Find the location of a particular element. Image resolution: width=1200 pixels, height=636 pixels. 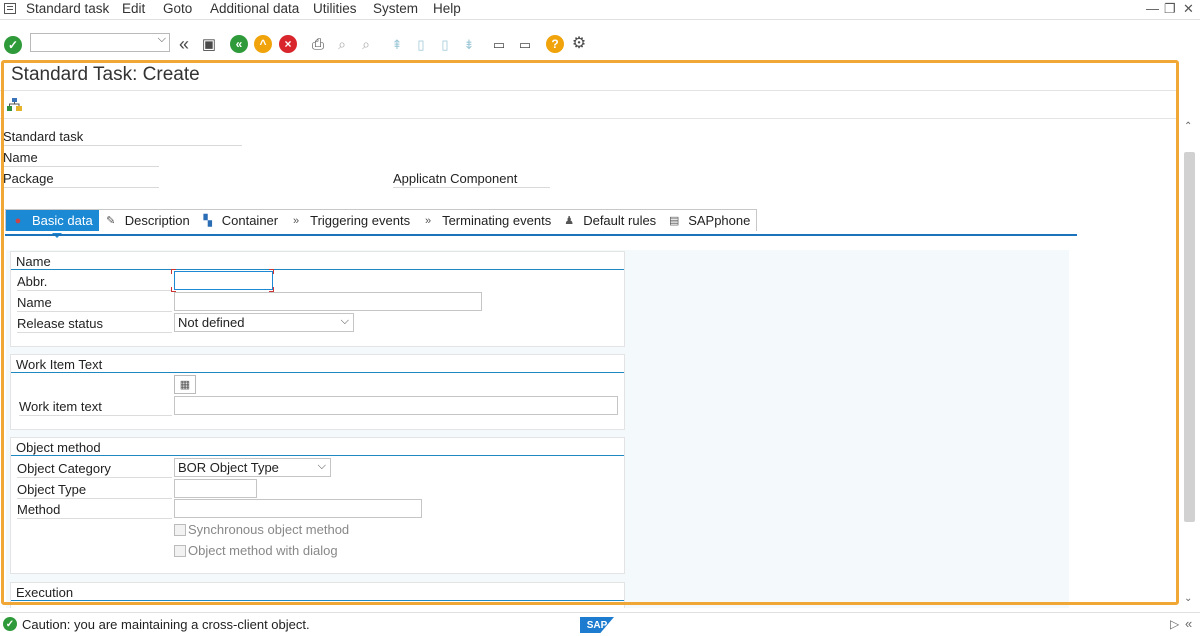

tab-terminating-events-label: Terminating events is located at coordinates (497, 220).